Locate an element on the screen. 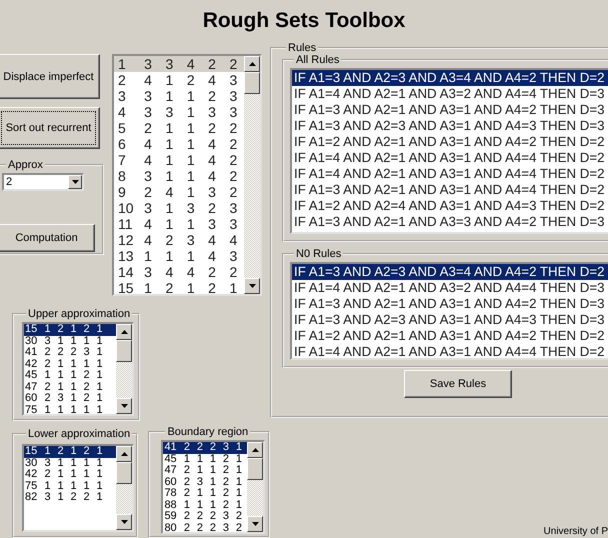 Image resolution: width=608 pixels, height=538 pixels. list-row: 82 3 1 2 2 1 is located at coordinates (70, 498).